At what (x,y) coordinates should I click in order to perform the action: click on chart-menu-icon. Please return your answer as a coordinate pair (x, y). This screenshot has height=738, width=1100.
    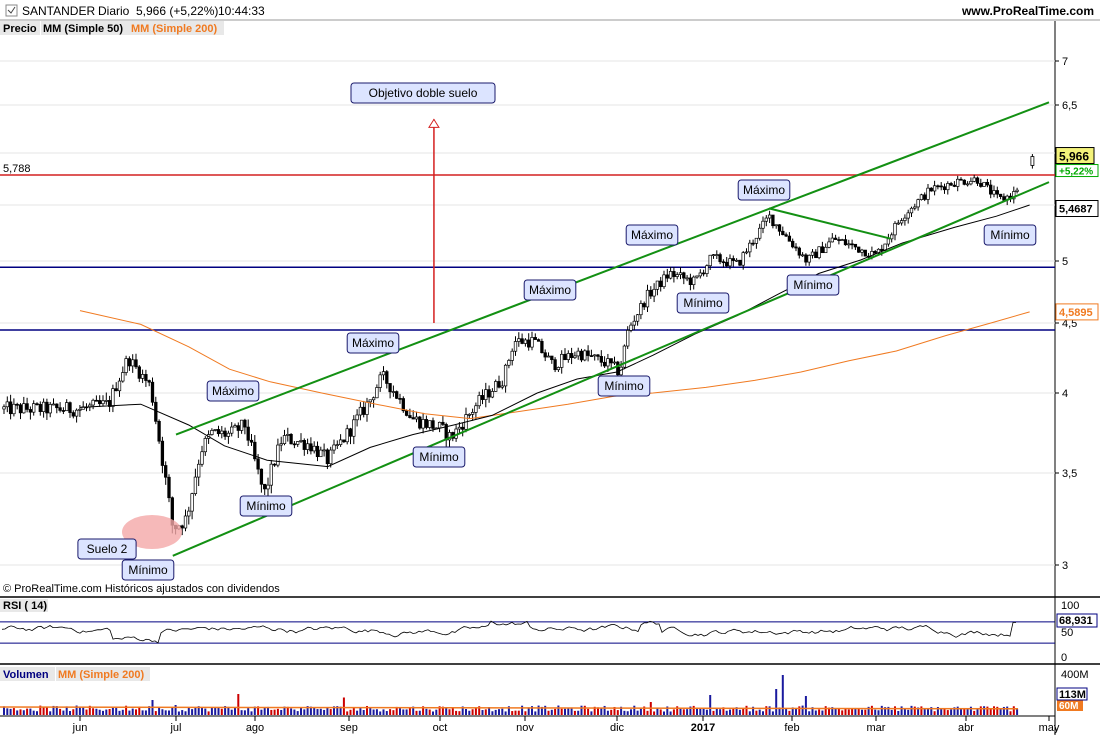
    Looking at the image, I should click on (11, 10).